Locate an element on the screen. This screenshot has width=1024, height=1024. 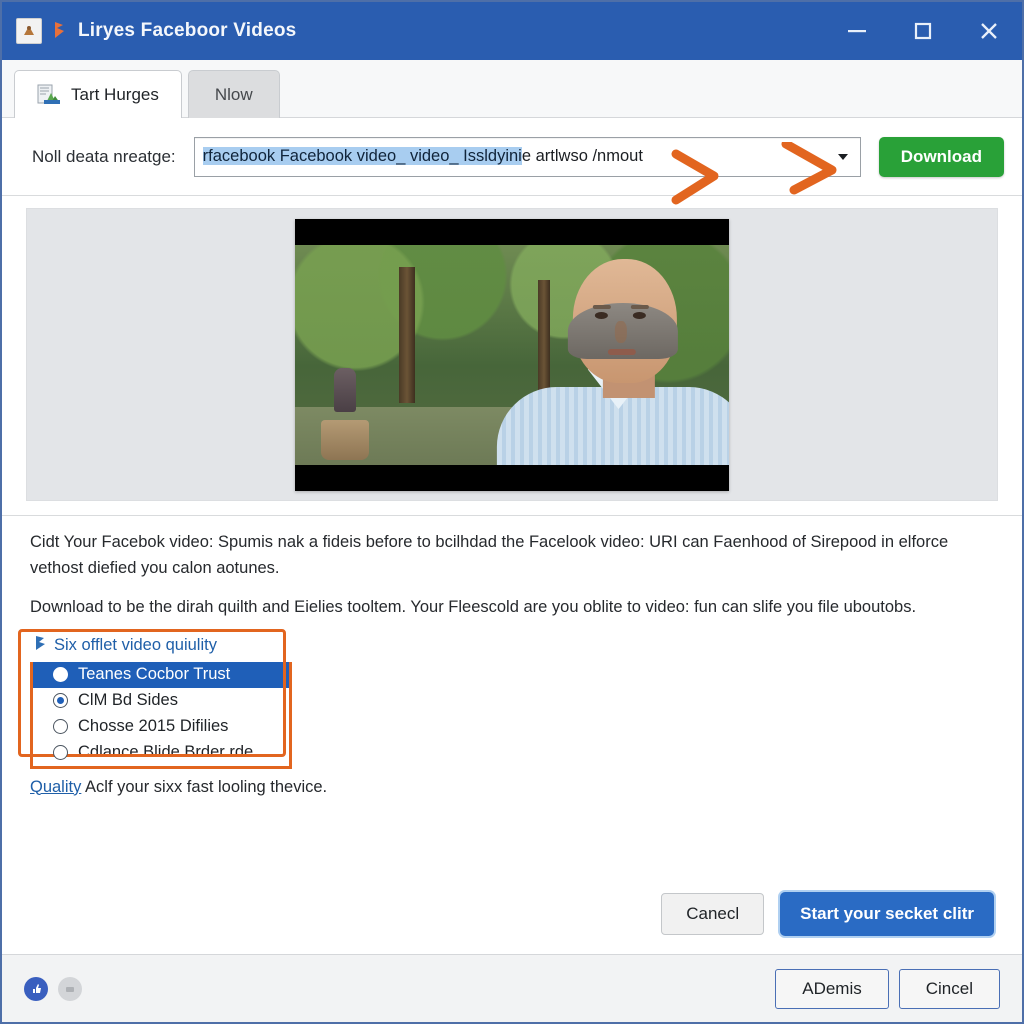
start-button: Start your secket clitr is located at coordinates (887, 914).